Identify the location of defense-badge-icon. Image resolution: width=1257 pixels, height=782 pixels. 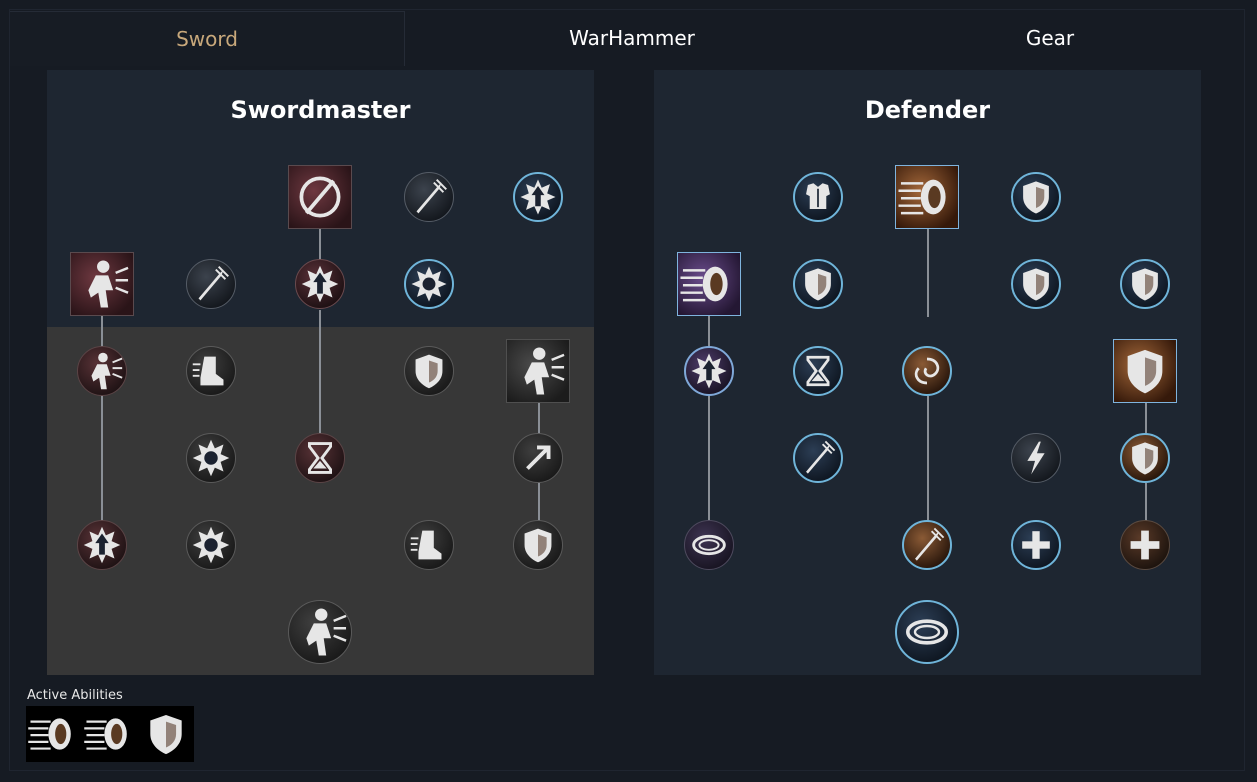
(1145, 458).